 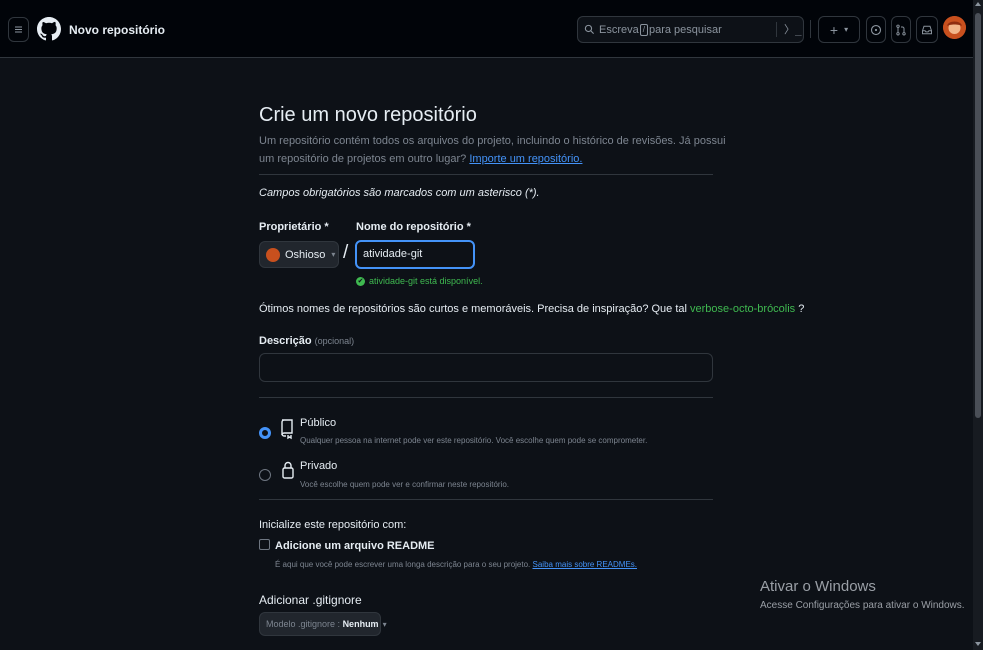 What do you see at coordinates (318, 423) in the screenshot?
I see `public-title: Público` at bounding box center [318, 423].